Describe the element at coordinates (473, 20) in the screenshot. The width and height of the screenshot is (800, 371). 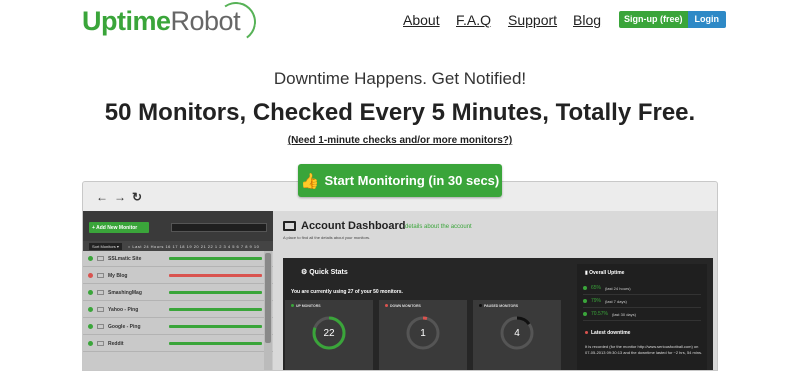
I see `nav-faq: F.A.Q` at that location.